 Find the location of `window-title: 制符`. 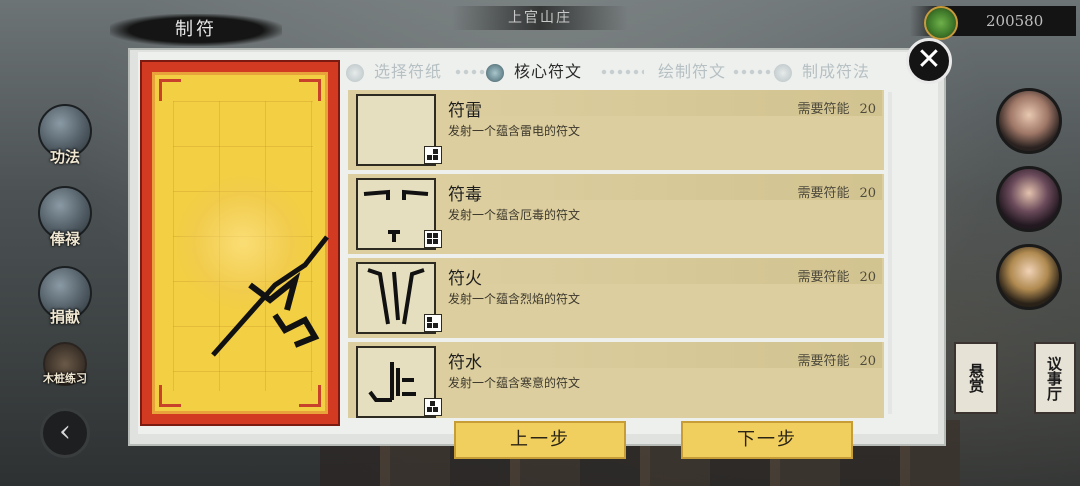

window-title: 制符 is located at coordinates (196, 30).